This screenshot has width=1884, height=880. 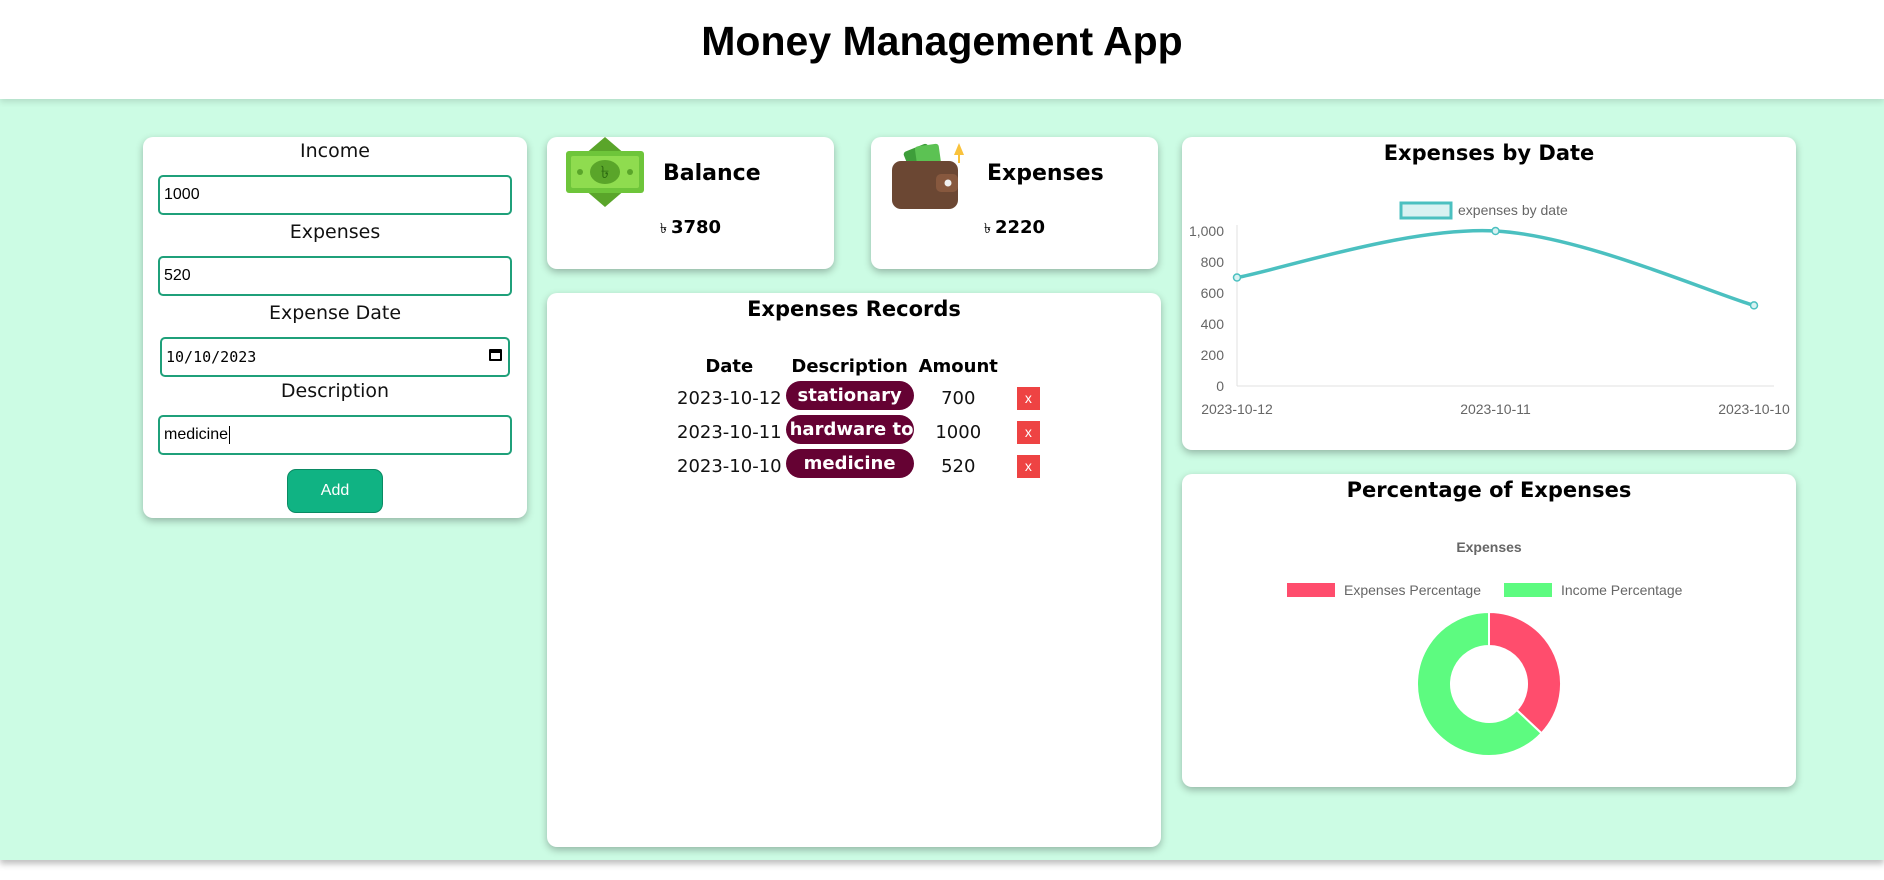 I want to click on y-tick-label: 0, so click(x=1220, y=386).